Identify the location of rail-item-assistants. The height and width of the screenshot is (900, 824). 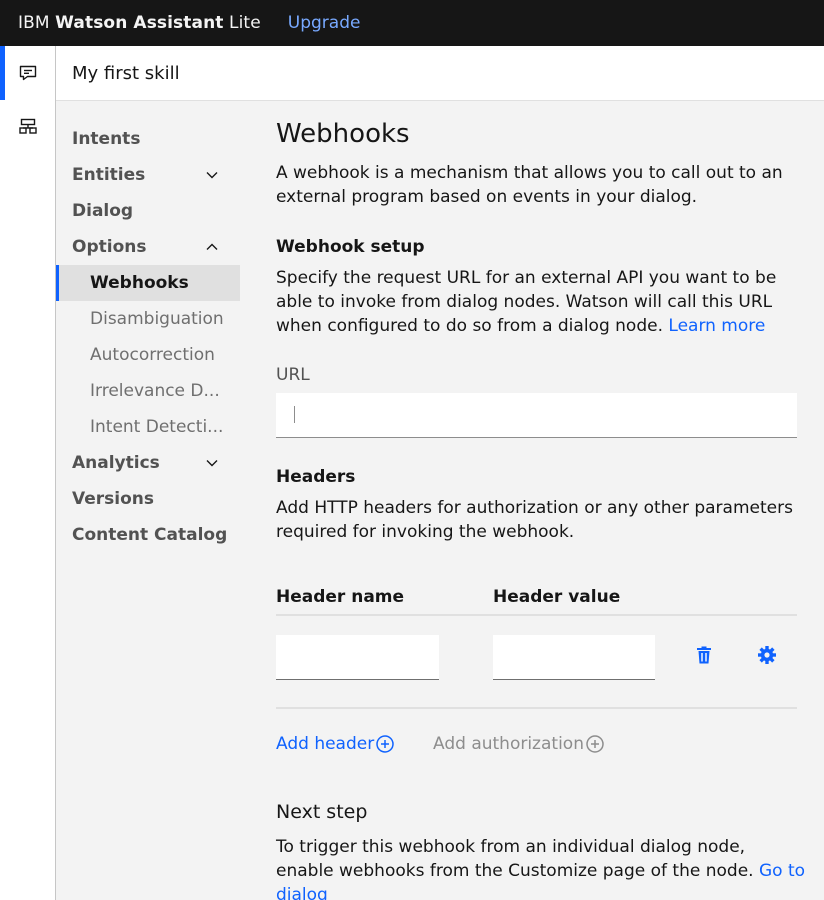
(27, 127).